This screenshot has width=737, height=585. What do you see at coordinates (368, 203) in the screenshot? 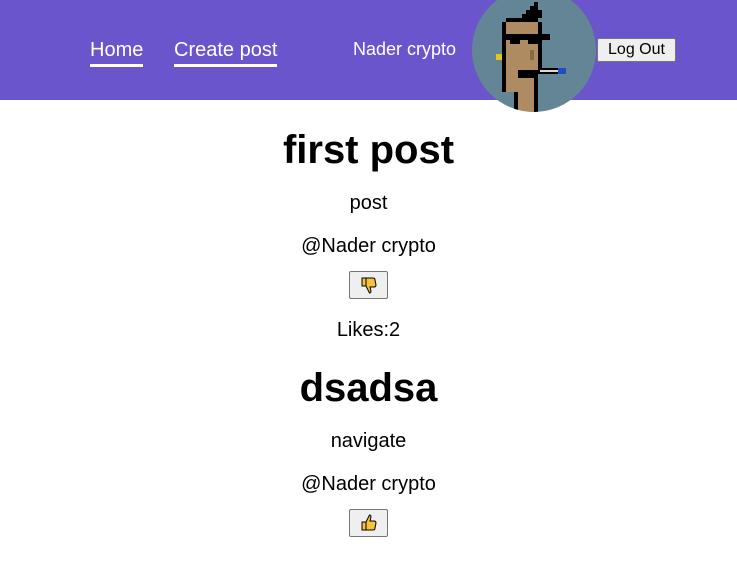
I see `post-content: post` at bounding box center [368, 203].